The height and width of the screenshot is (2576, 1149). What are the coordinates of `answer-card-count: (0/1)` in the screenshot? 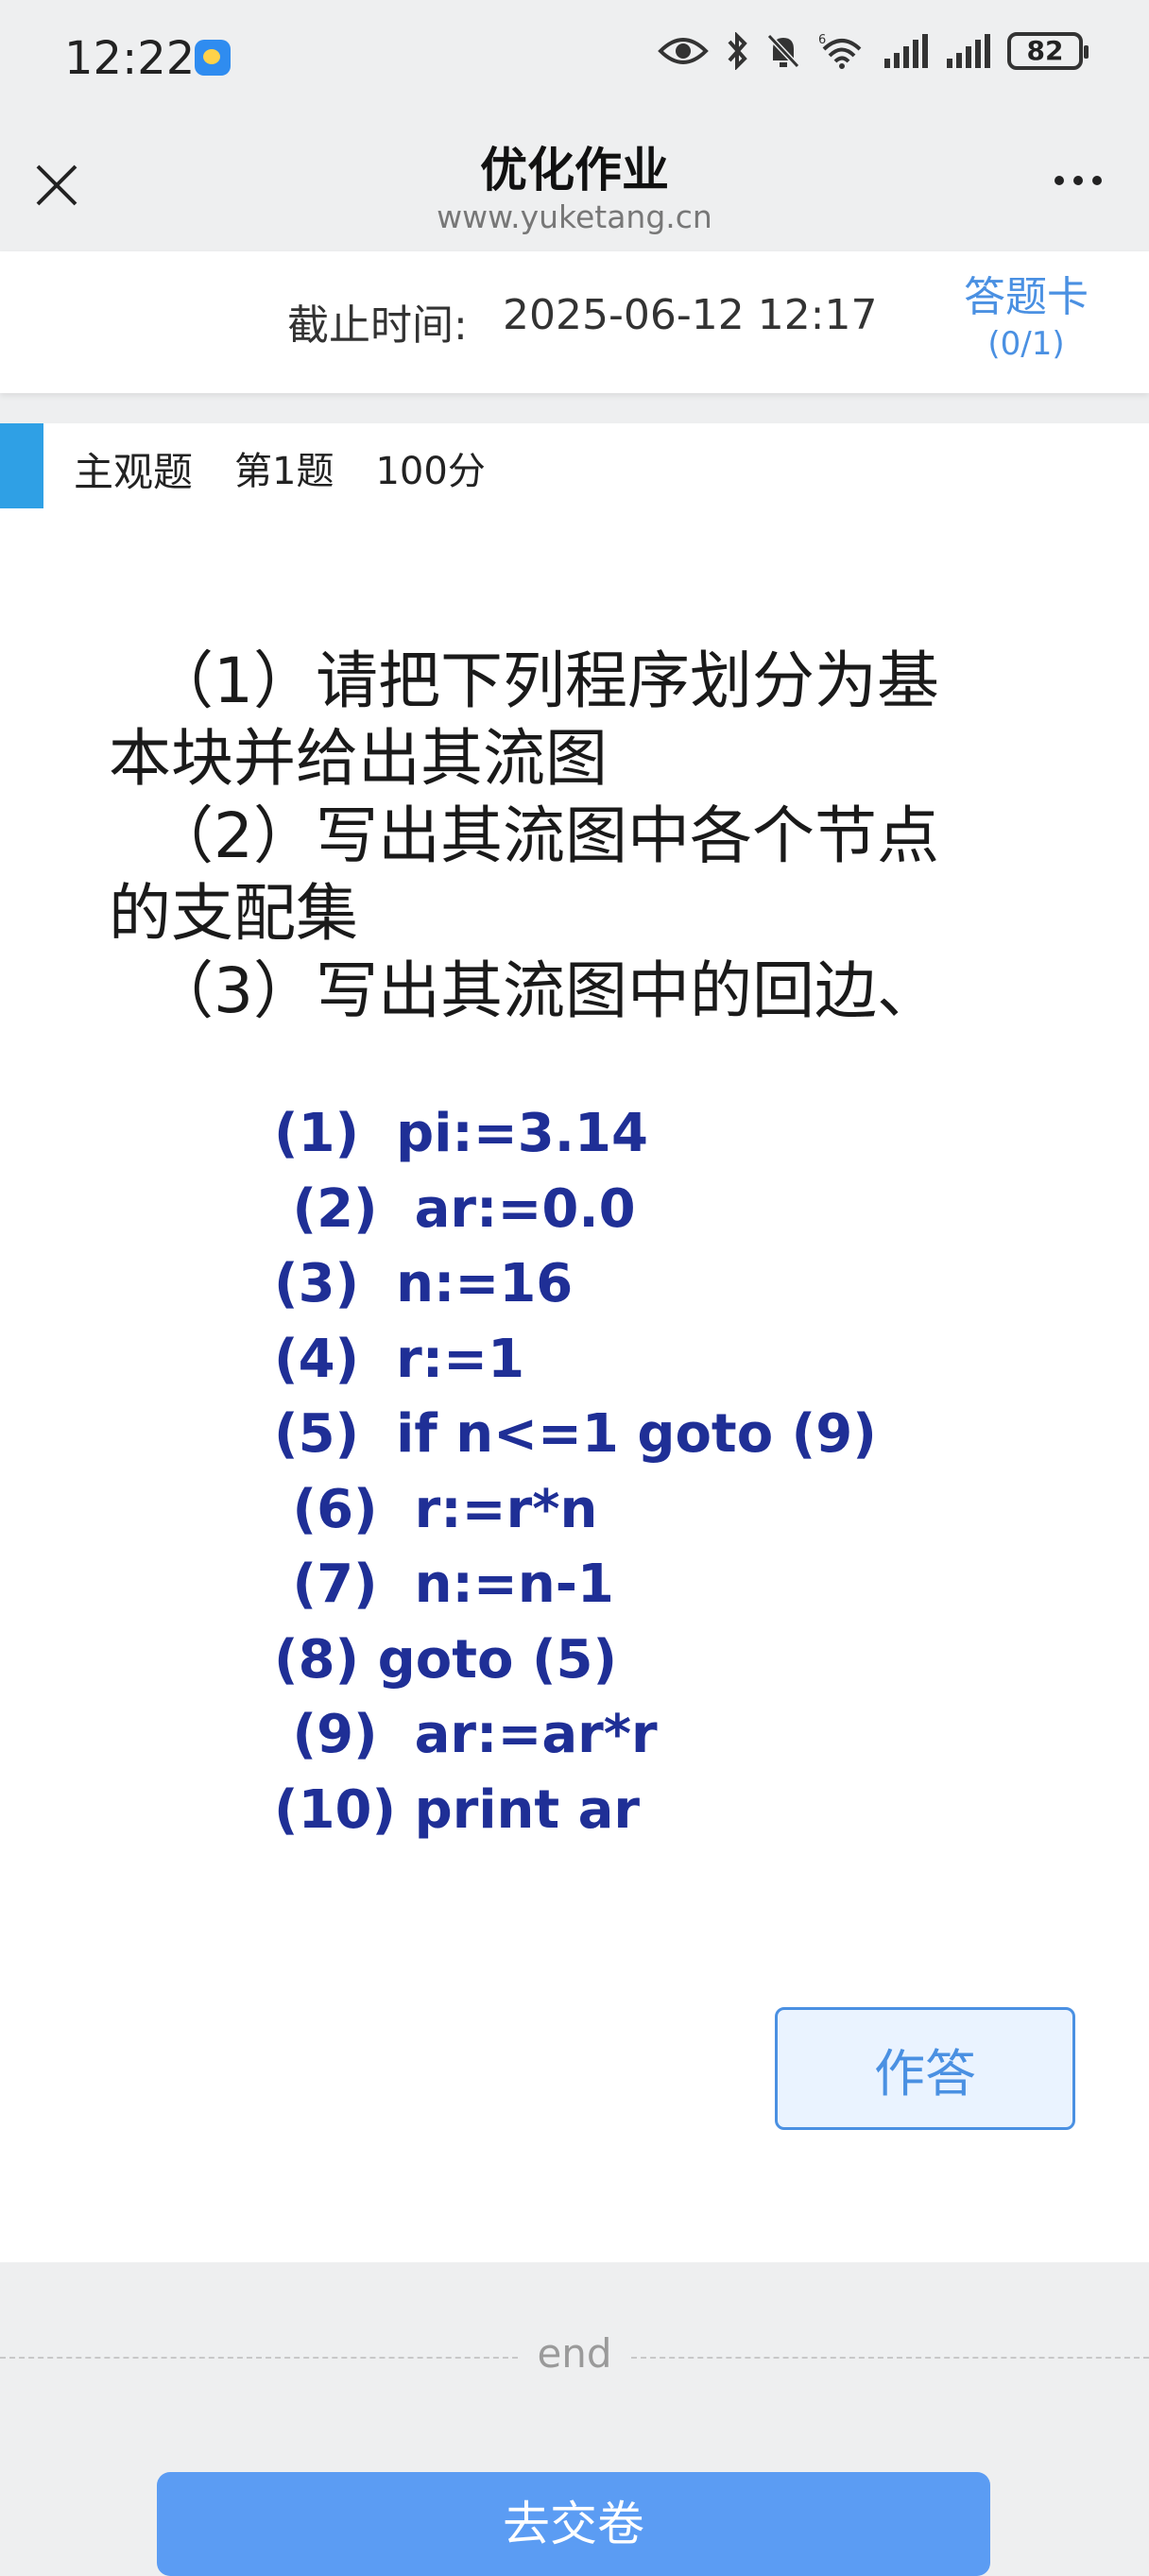 It's located at (1026, 344).